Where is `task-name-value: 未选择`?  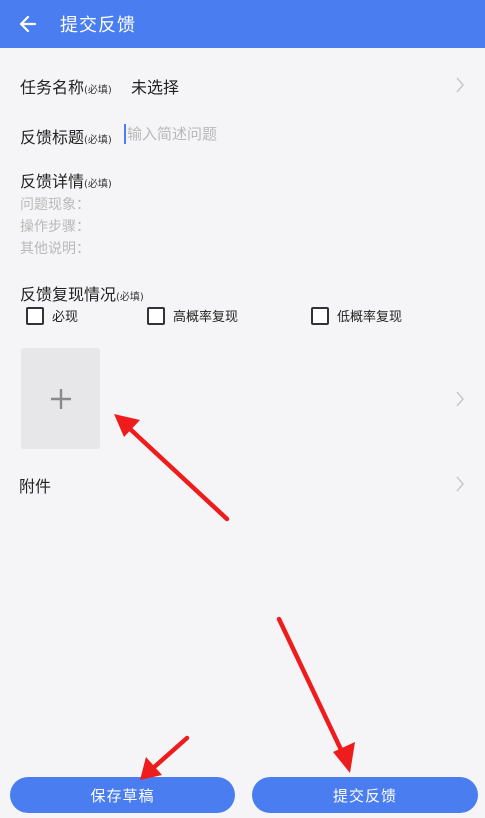
task-name-value: 未选择 is located at coordinates (155, 87).